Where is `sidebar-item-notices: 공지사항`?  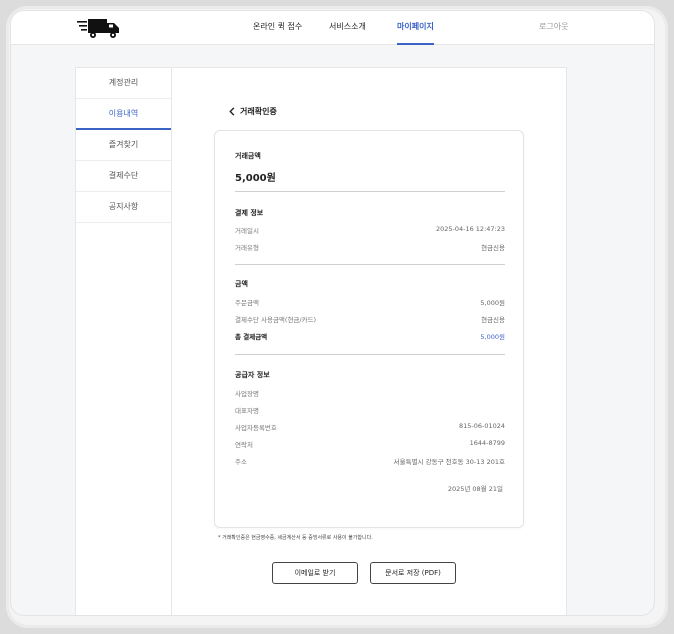 sidebar-item-notices: 공지사항 is located at coordinates (123, 207).